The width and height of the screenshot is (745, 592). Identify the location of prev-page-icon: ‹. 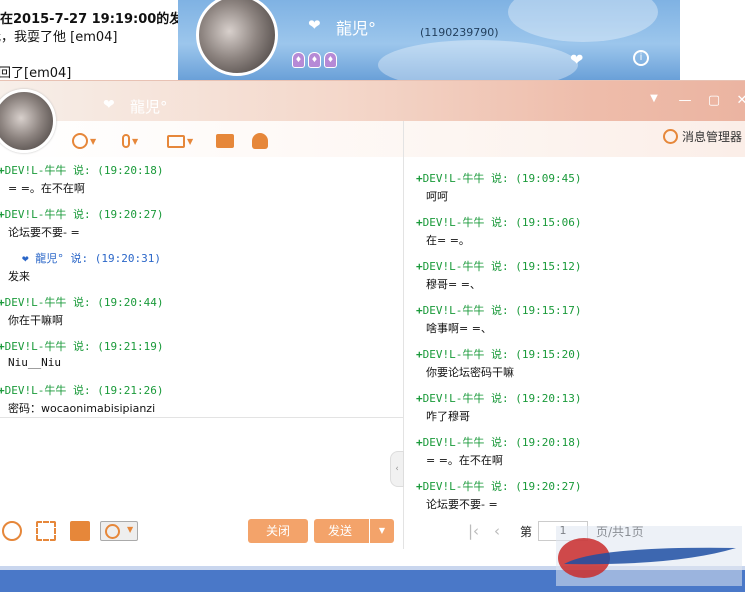
(497, 531).